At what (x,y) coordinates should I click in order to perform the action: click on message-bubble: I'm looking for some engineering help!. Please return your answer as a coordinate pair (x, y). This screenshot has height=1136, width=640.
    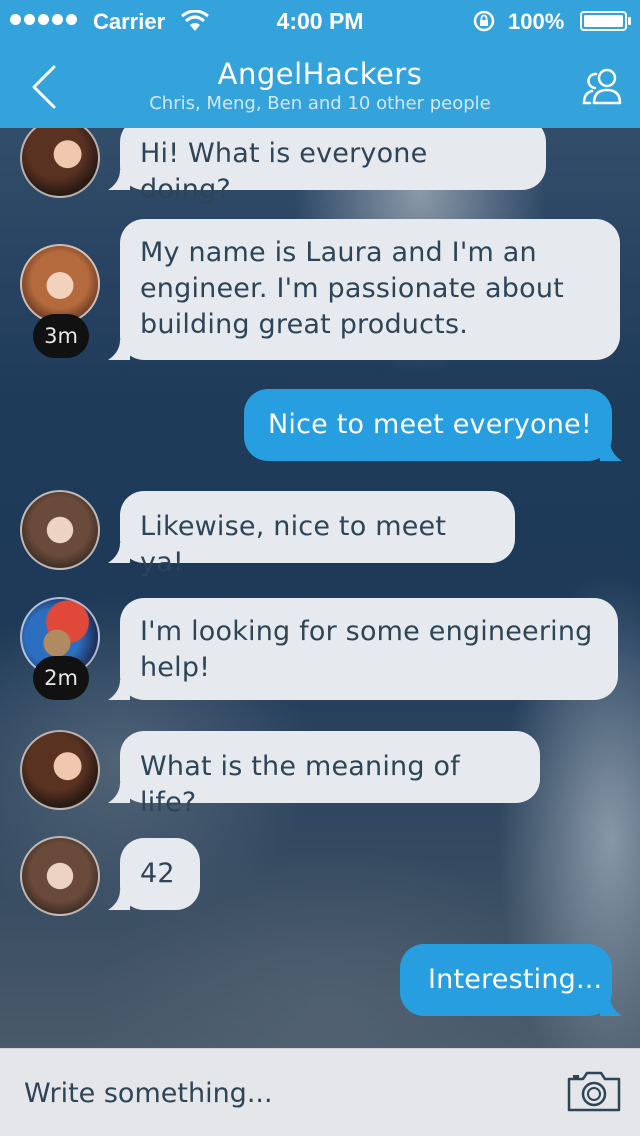
    Looking at the image, I should click on (369, 649).